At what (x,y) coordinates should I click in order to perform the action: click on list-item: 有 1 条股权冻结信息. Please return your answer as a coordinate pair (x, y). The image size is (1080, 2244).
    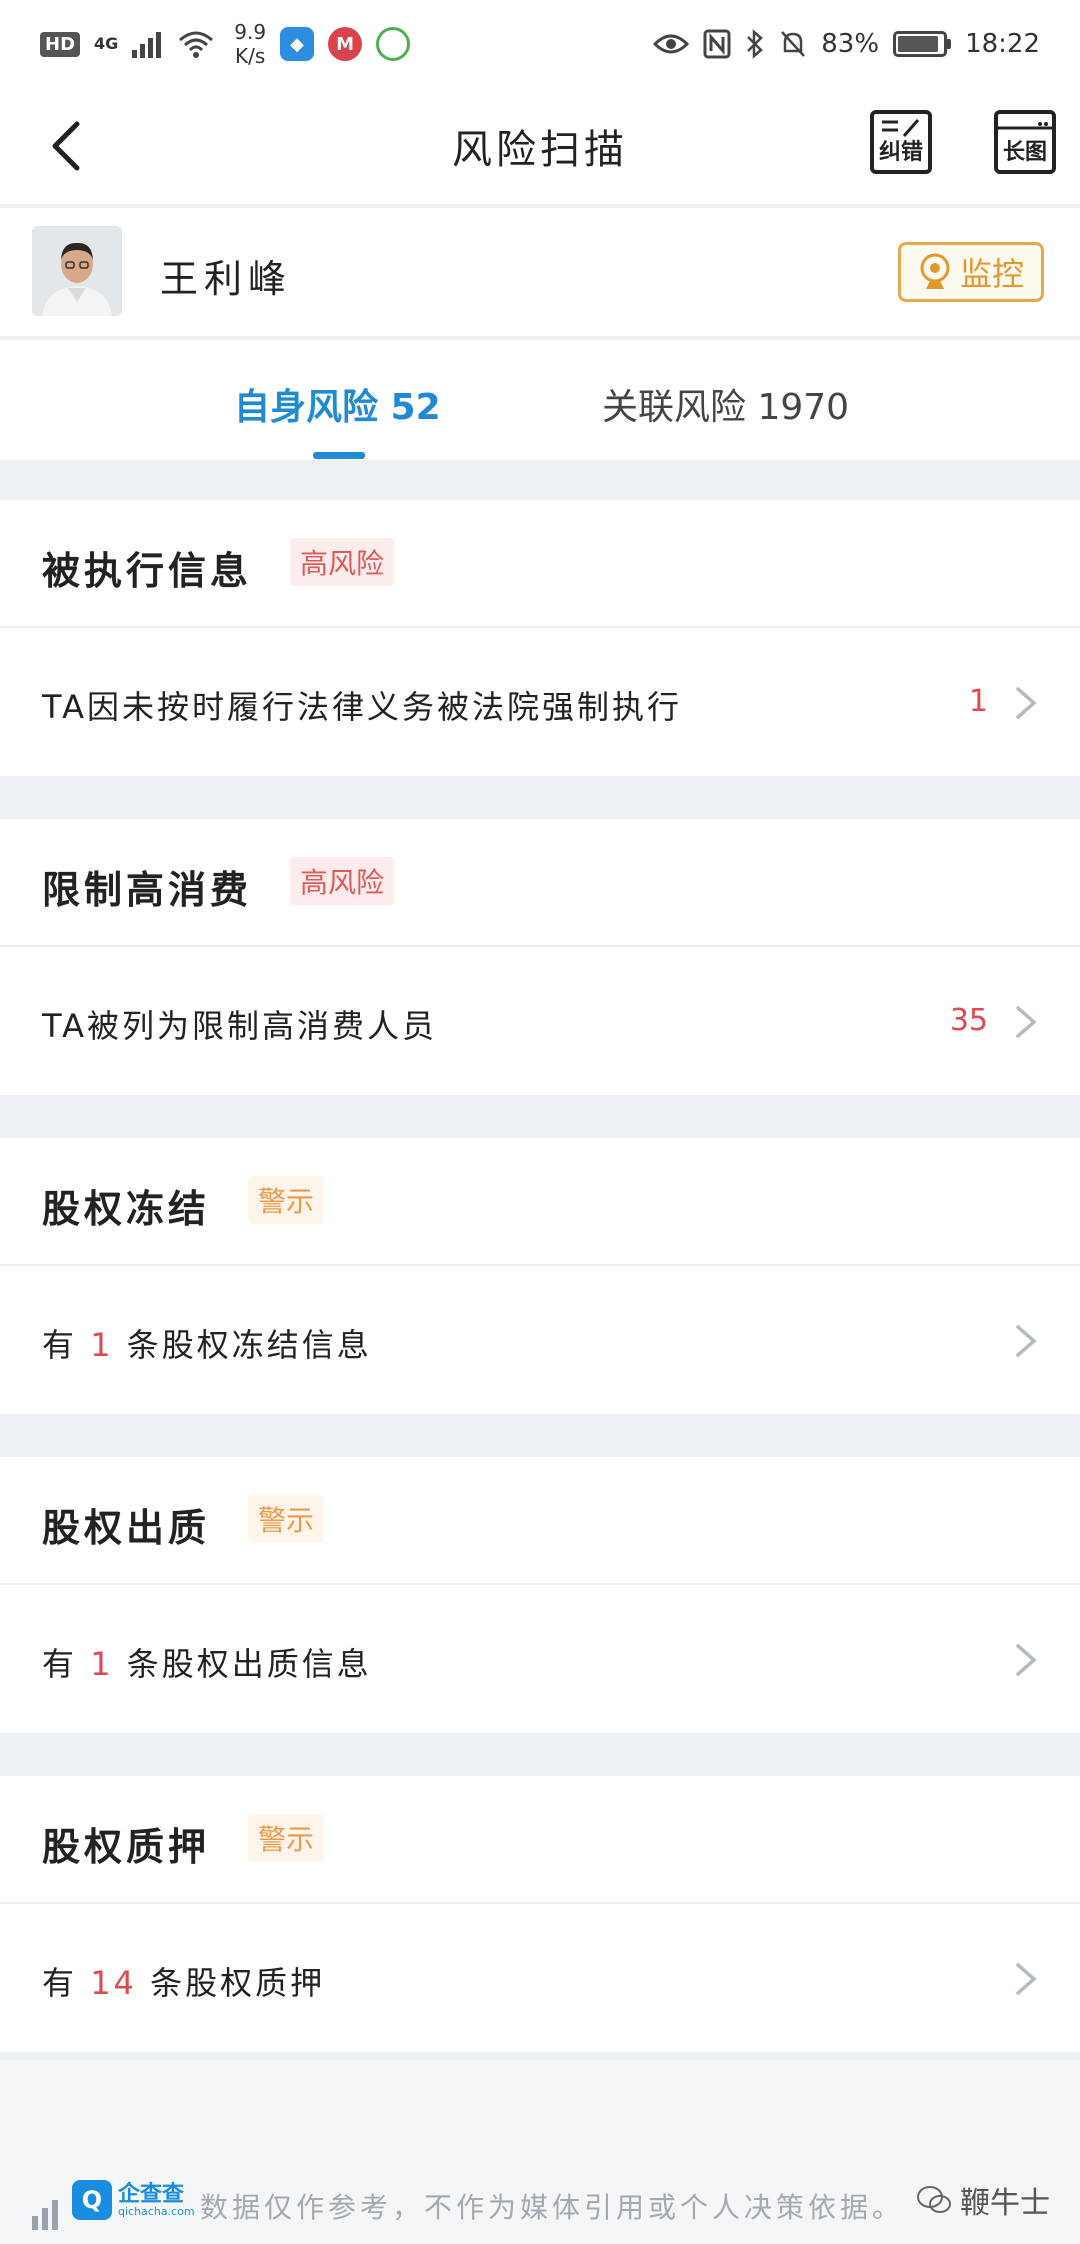
    Looking at the image, I should click on (540, 1340).